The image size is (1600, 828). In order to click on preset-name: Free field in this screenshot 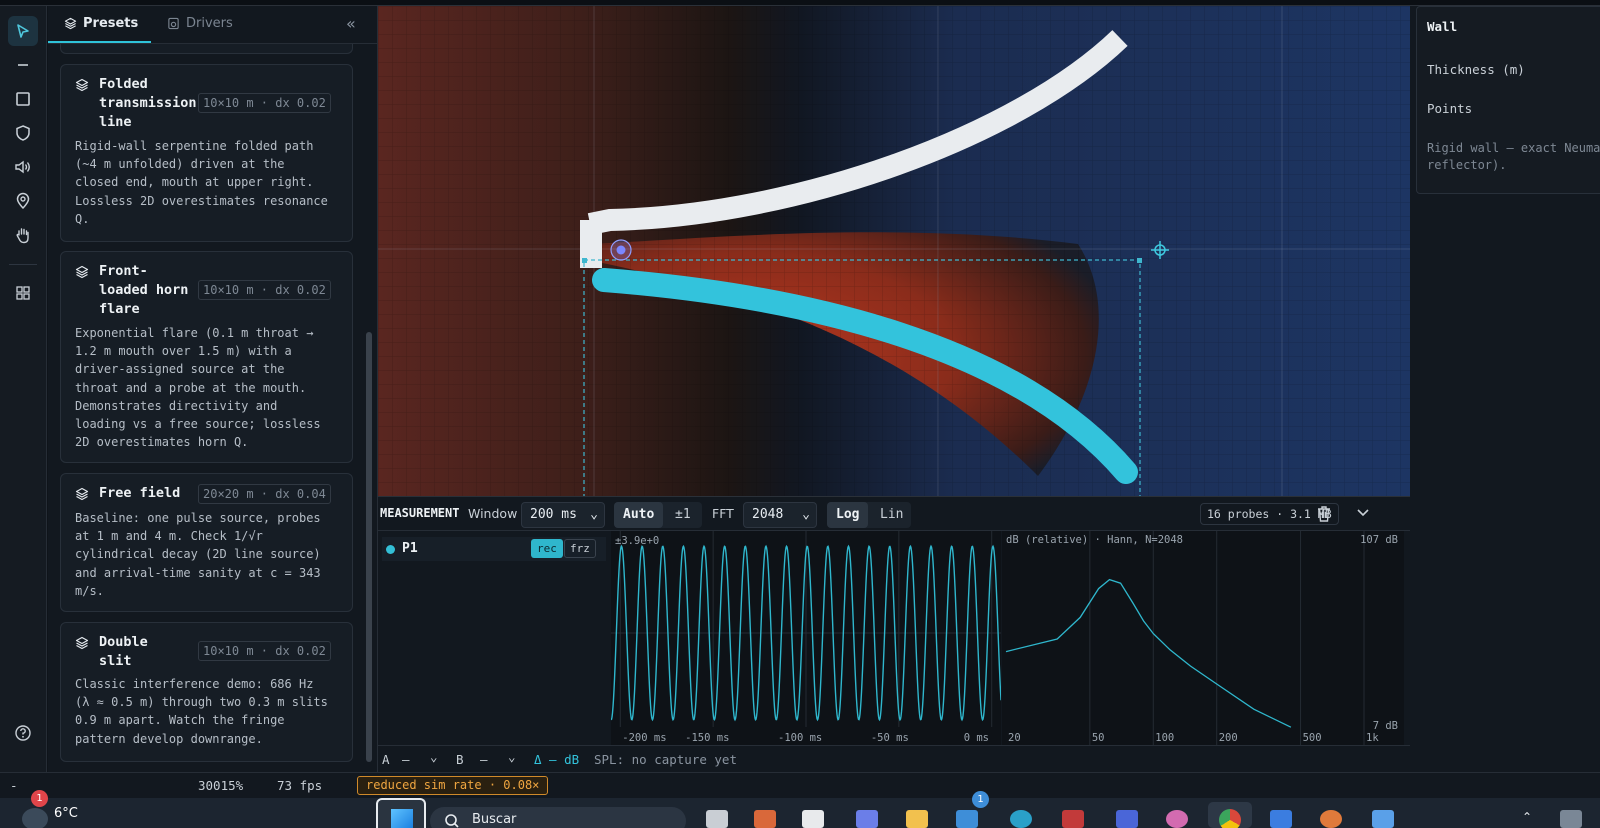, I will do `click(139, 493)`.